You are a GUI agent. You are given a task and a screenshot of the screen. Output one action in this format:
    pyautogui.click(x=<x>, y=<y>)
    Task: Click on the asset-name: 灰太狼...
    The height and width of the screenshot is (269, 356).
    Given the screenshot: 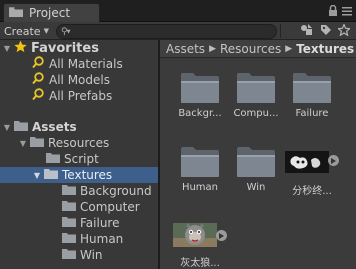 What is the action you would take?
    pyautogui.click(x=200, y=263)
    